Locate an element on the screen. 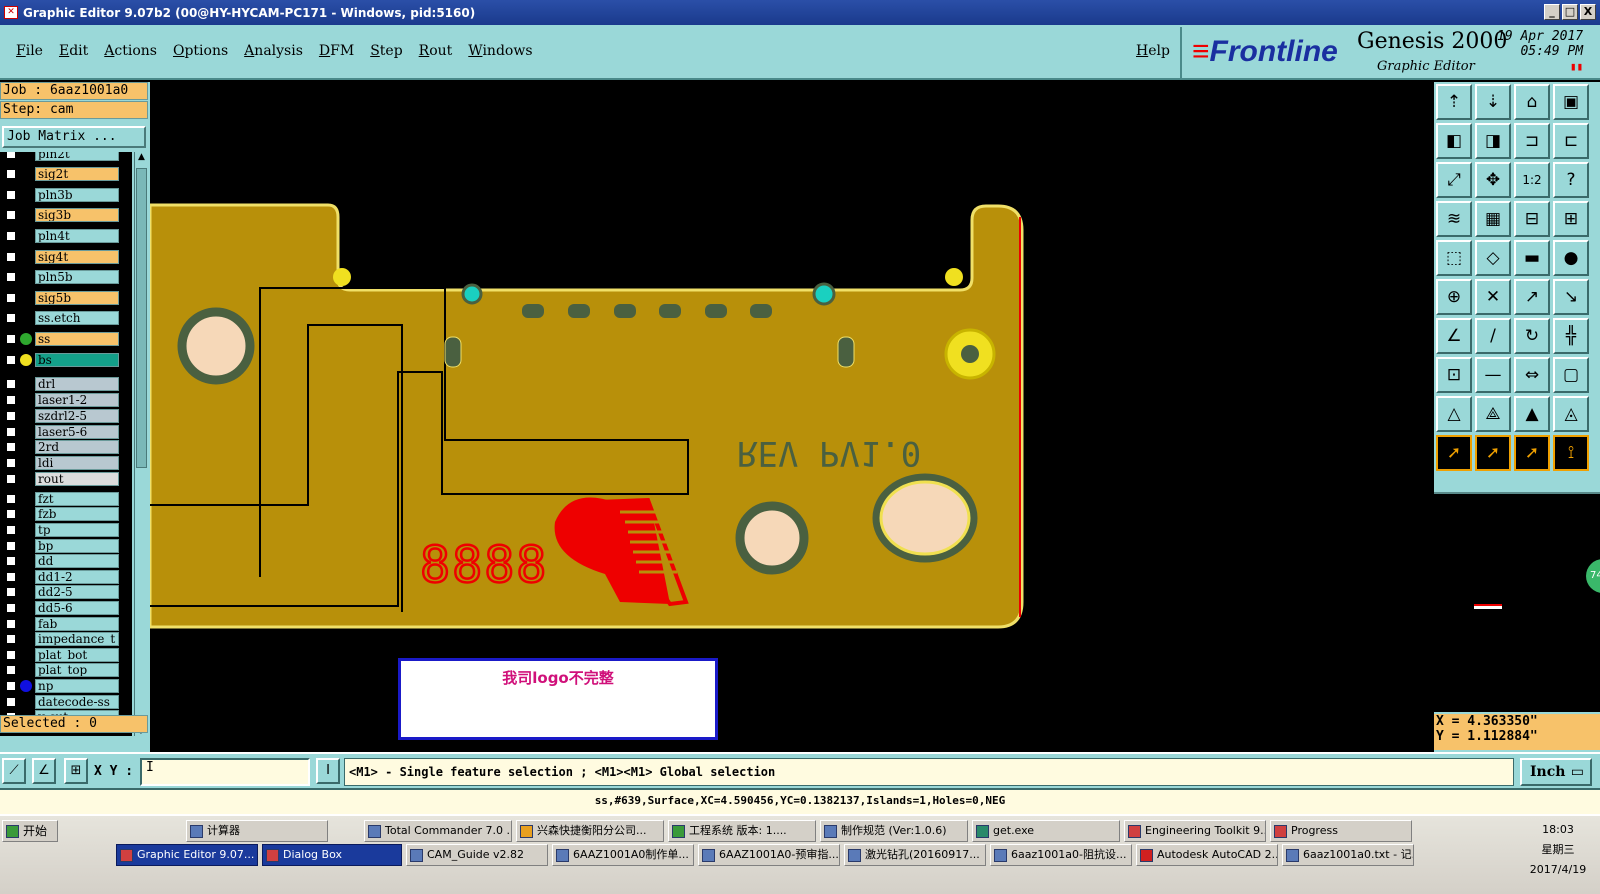 The image size is (1600, 894). route-icon: ⟟ is located at coordinates (1571, 453).